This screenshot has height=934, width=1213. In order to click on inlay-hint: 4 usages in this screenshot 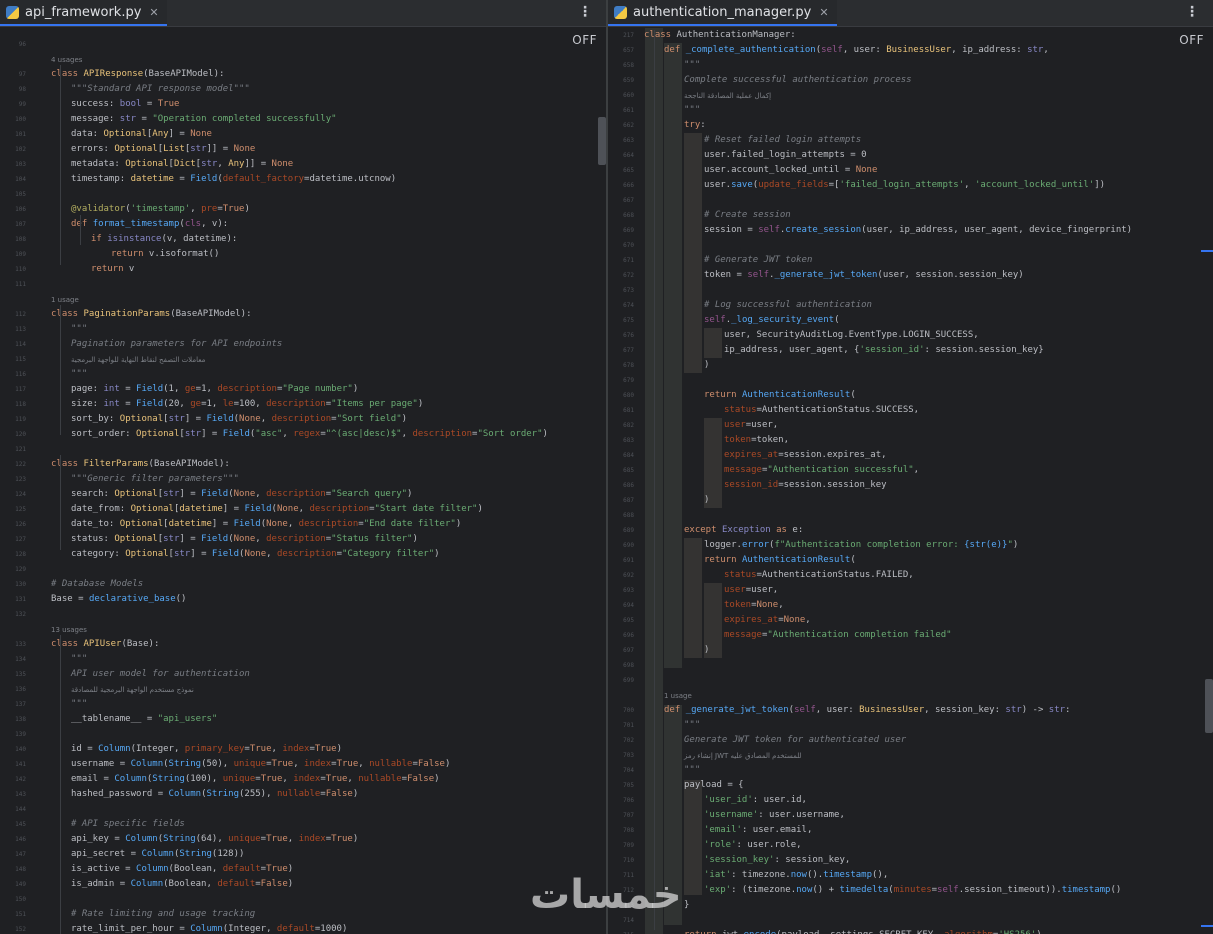, I will do `click(67, 60)`.